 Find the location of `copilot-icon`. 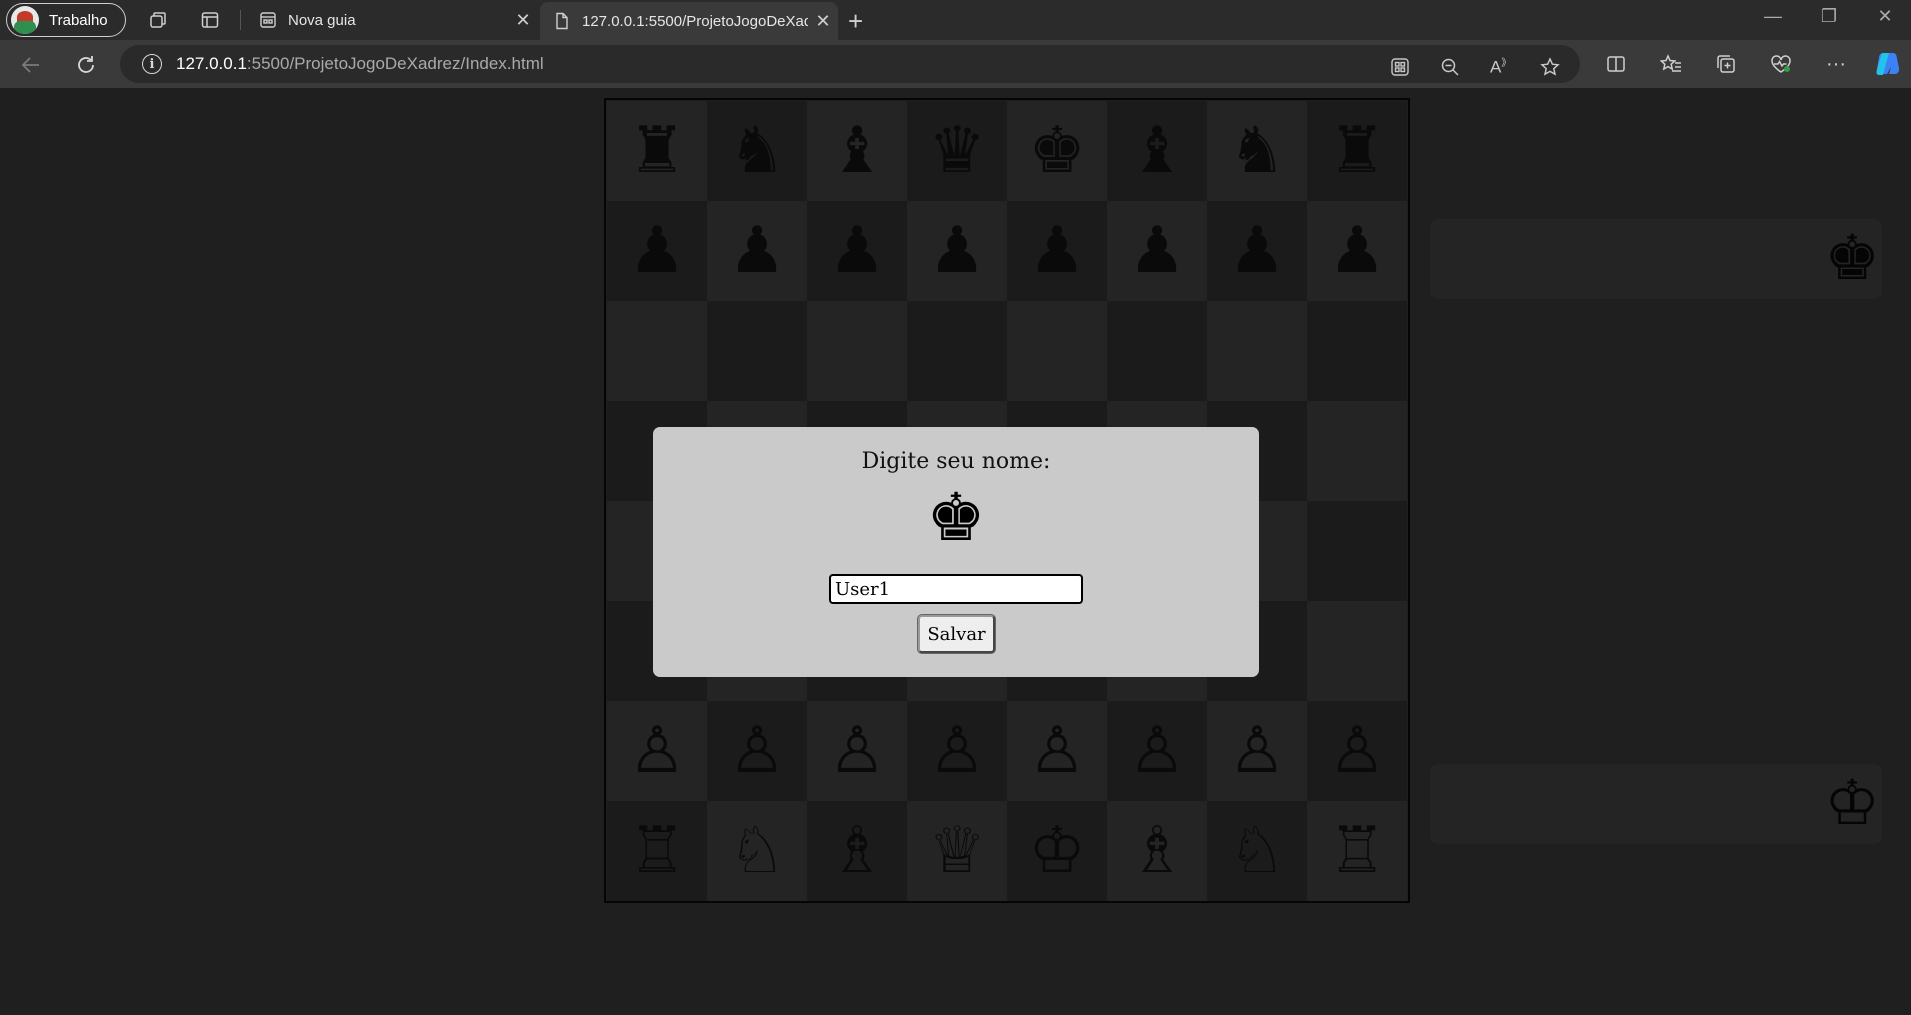

copilot-icon is located at coordinates (1888, 64).